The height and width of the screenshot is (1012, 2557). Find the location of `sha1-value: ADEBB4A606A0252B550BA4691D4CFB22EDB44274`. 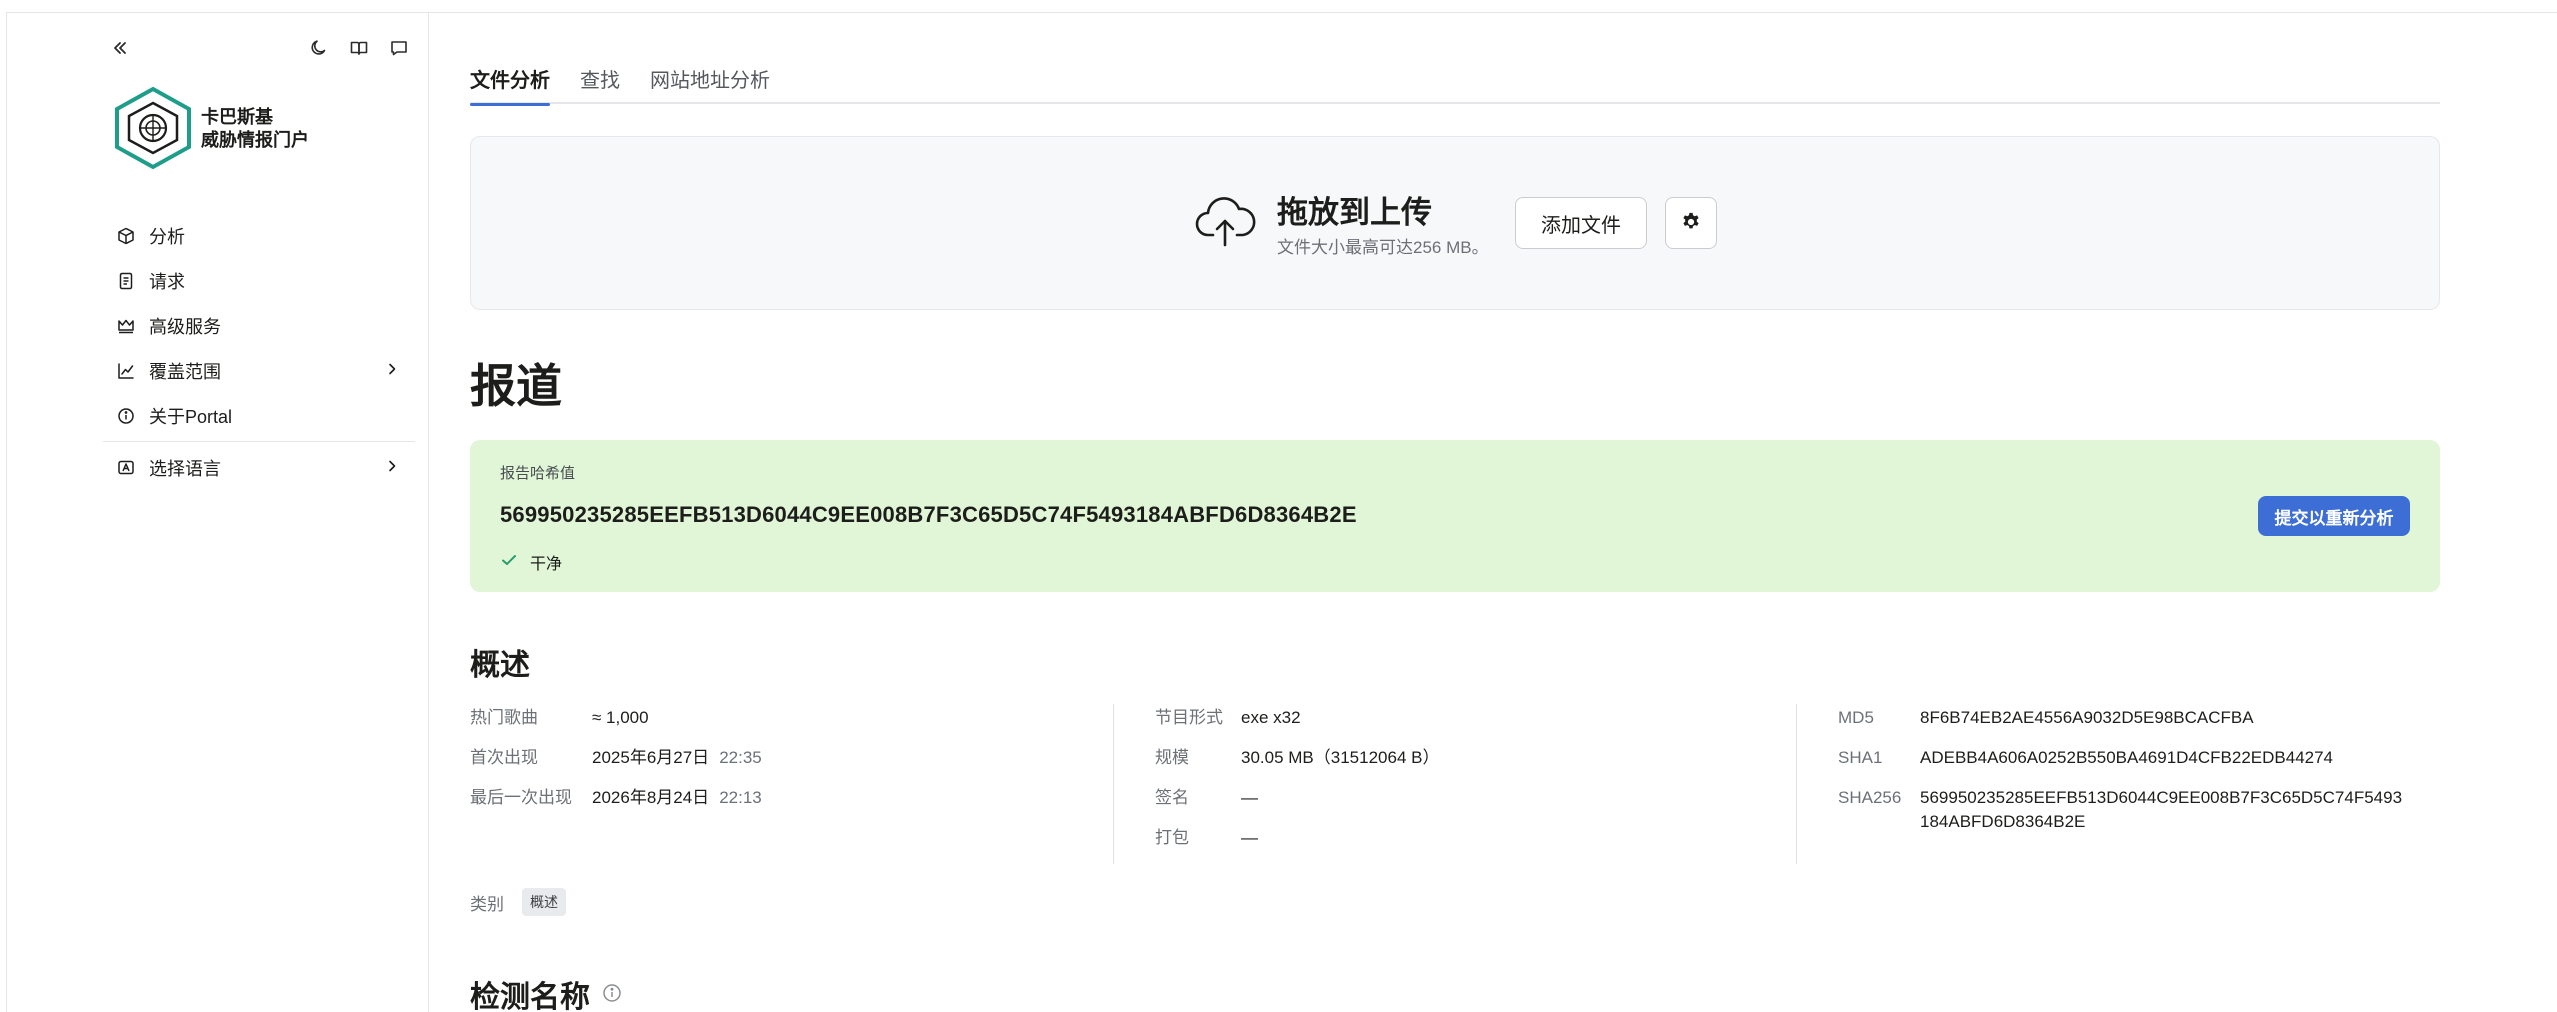

sha1-value: ADEBB4A606A0252B550BA4691D4CFB22EDB44274 is located at coordinates (2126, 766).